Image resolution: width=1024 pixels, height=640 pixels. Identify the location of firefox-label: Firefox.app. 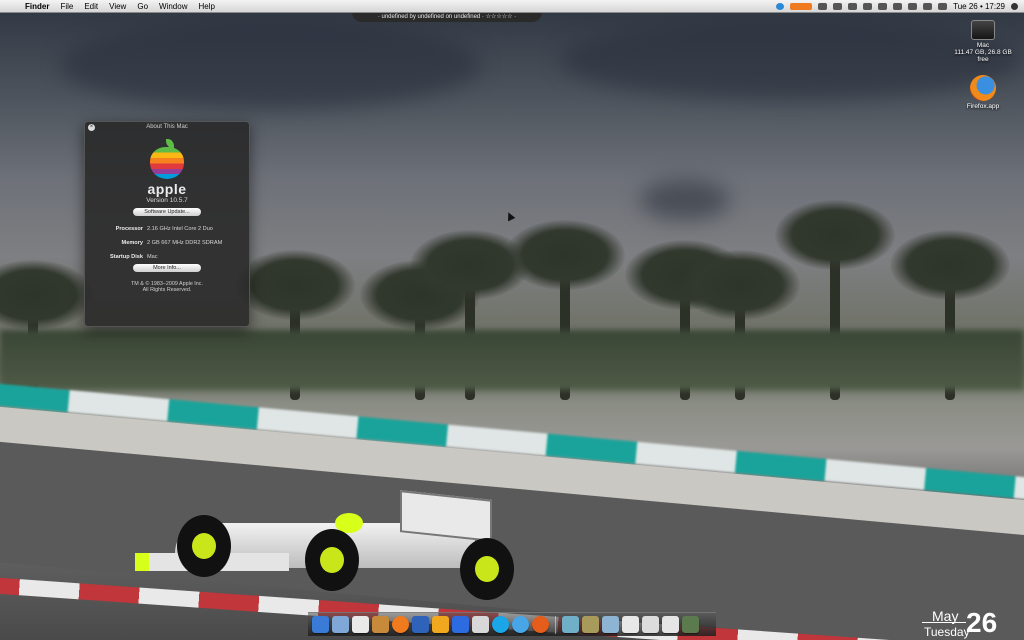
(983, 106).